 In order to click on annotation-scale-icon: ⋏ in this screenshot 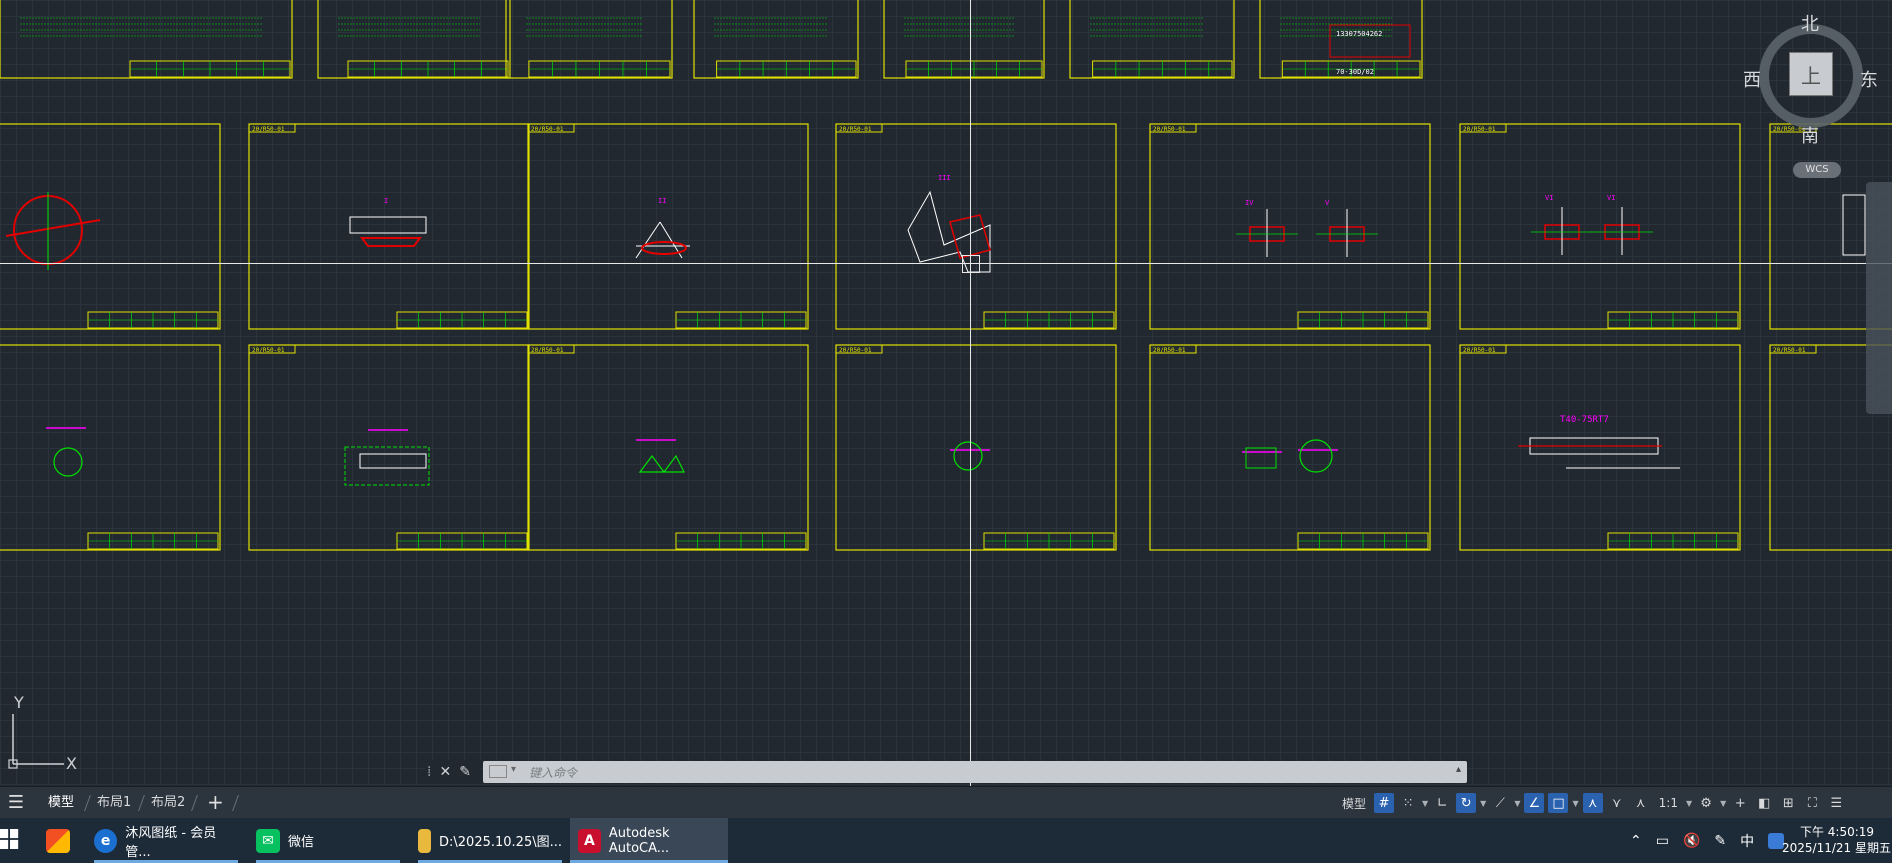, I will do `click(1641, 803)`.